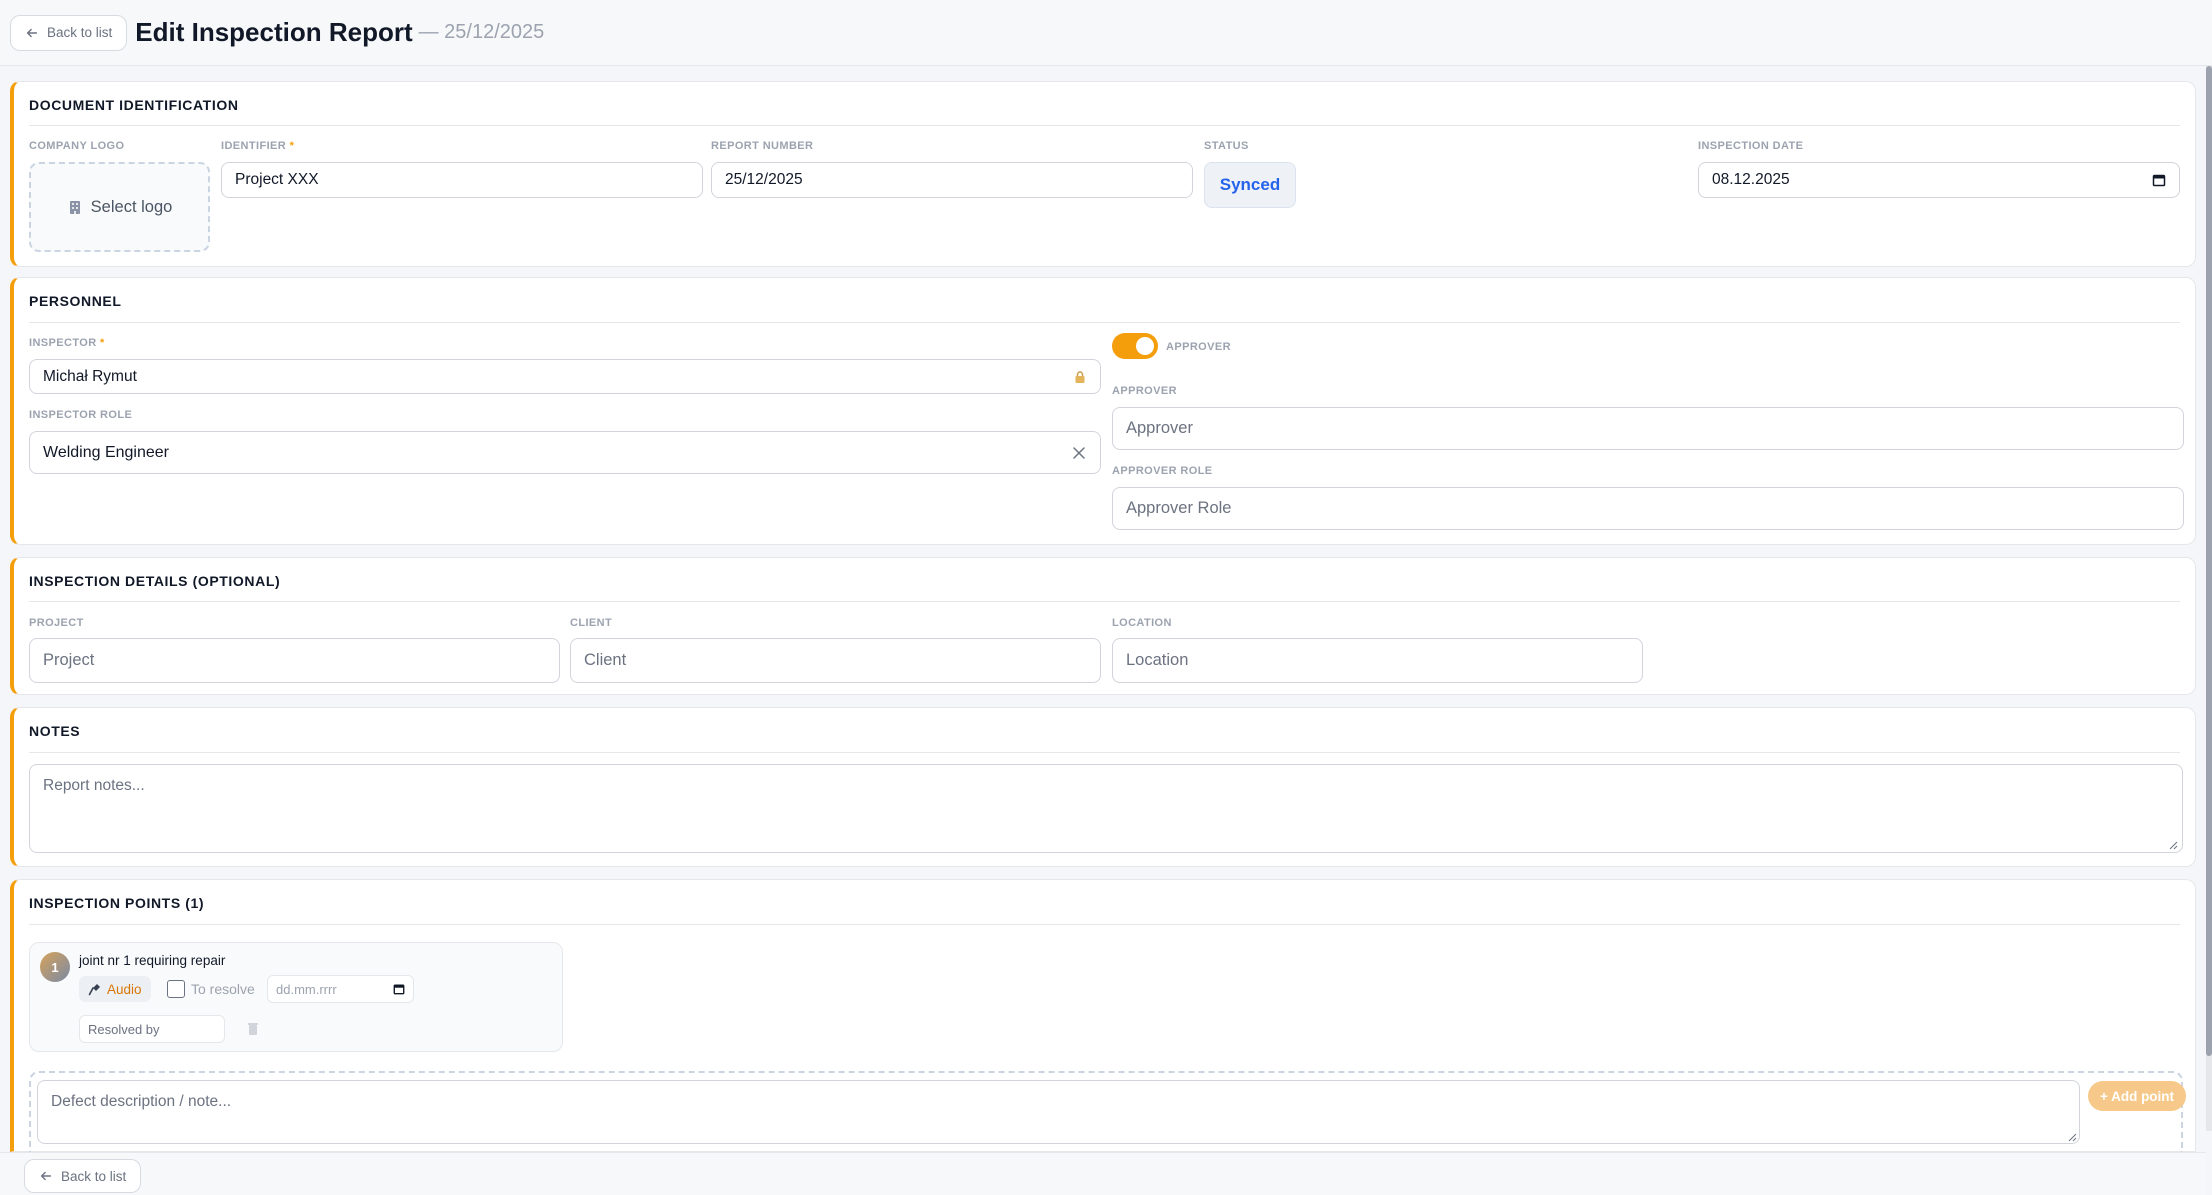  Describe the element at coordinates (155, 581) in the screenshot. I see `section-title: INSPECTION DETAILS (OPTIONAL)` at that location.